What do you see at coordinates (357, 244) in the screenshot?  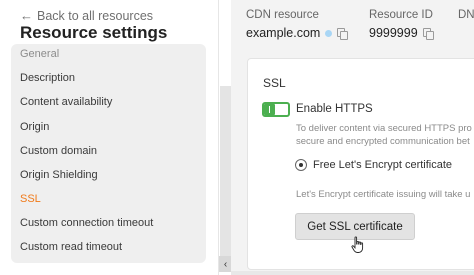 I see `hand-pointer-icon` at bounding box center [357, 244].